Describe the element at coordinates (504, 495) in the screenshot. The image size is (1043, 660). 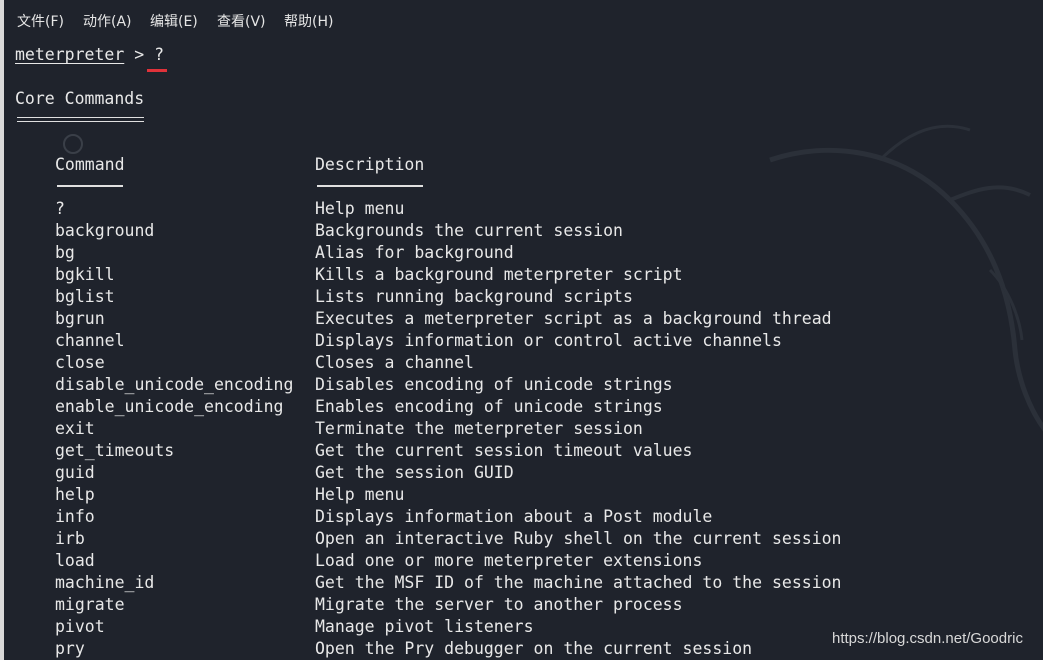
I see `command-row: help Help menu` at that location.